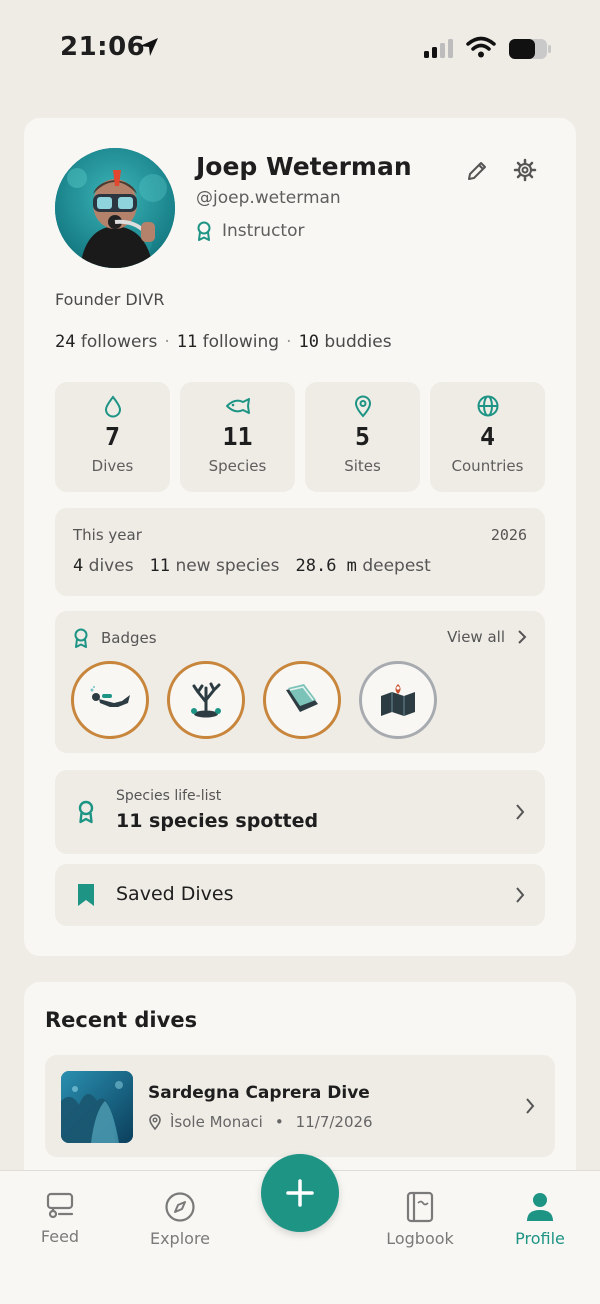  Describe the element at coordinates (65, 342) in the screenshot. I see `followers-count: 24` at that location.